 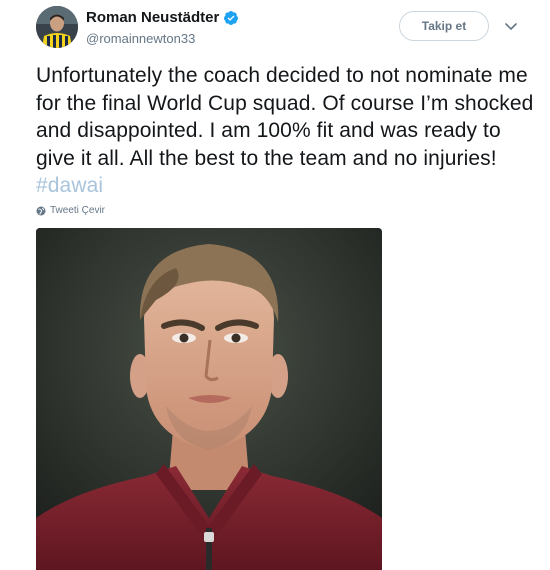 I want to click on author-handle: @romainnewton33, so click(x=140, y=38).